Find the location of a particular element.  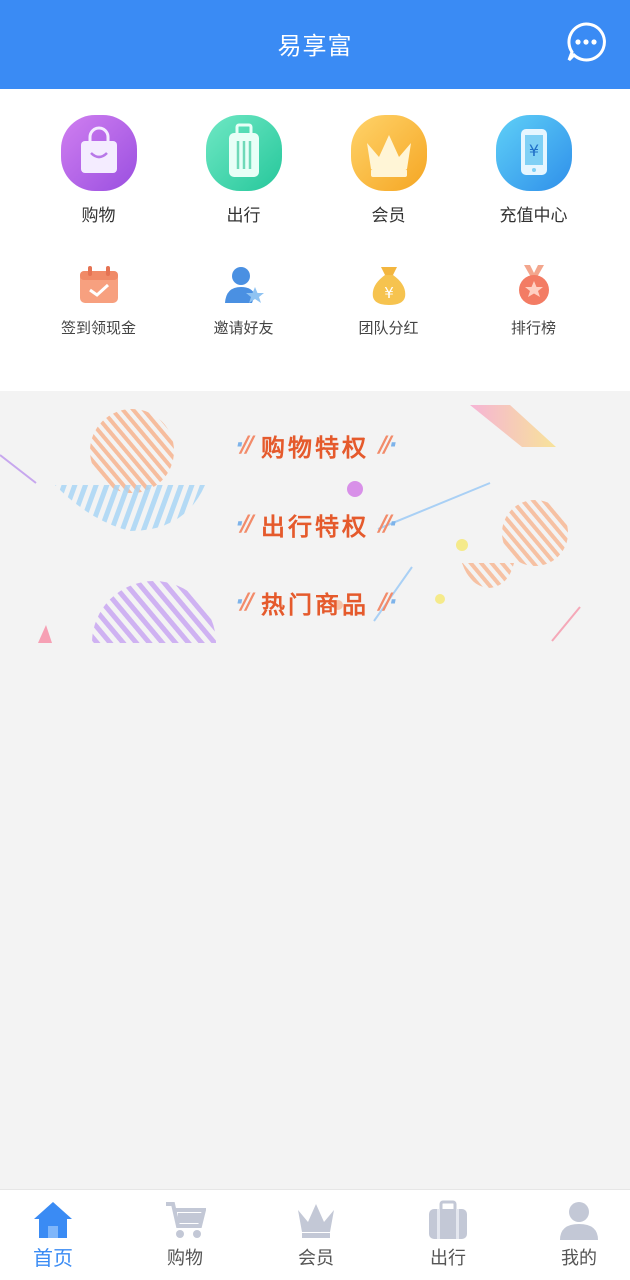

invite-friend-icon is located at coordinates (244, 285).